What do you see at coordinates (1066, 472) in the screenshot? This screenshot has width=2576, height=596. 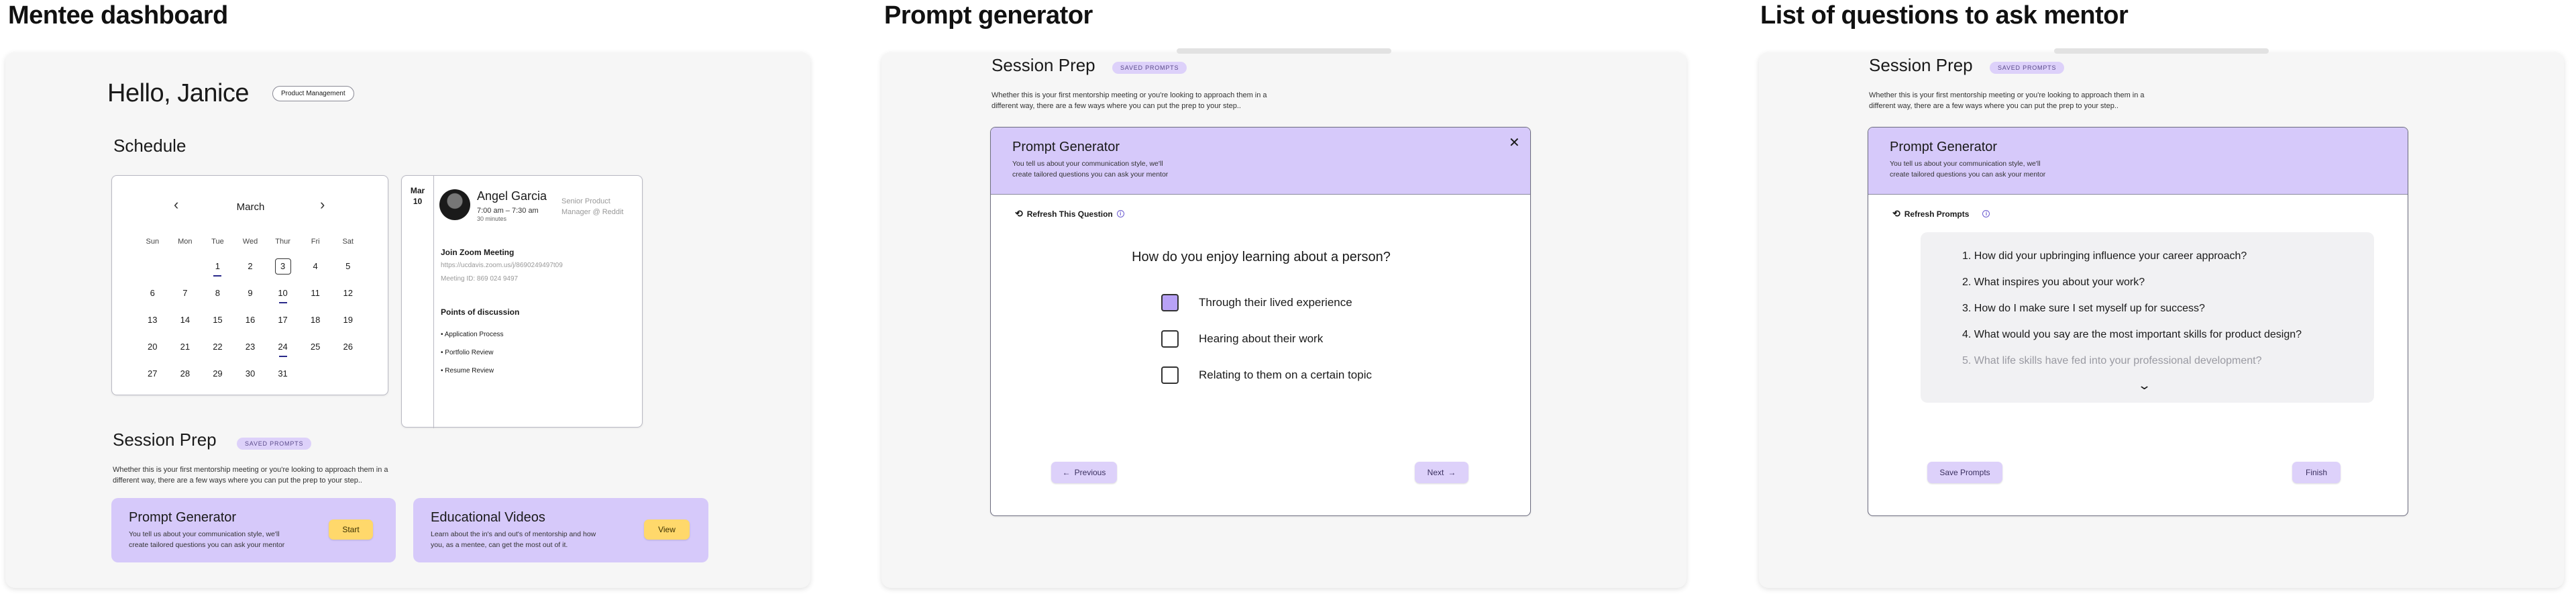 I see `arrow-left-icon: ←` at bounding box center [1066, 472].